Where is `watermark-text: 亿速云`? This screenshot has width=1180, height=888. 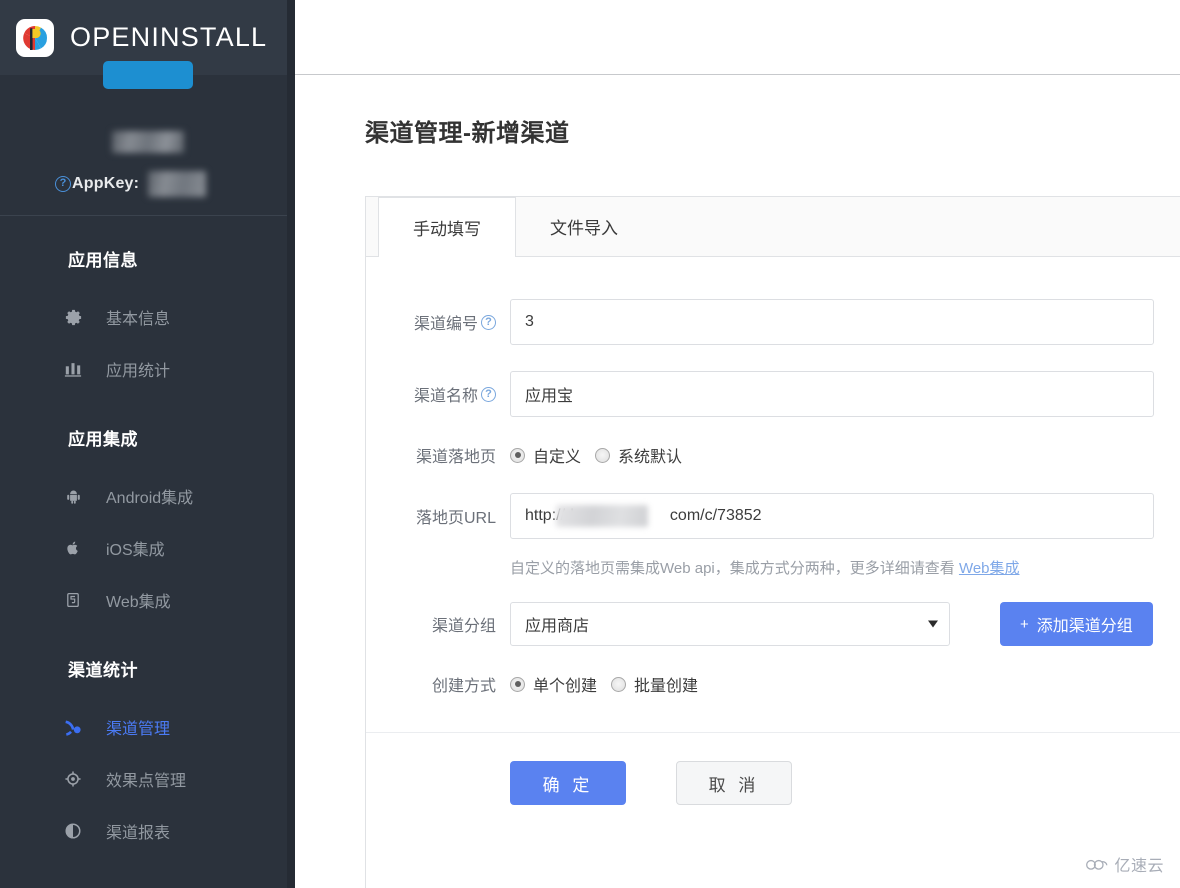
watermark-text: 亿速云 is located at coordinates (1139, 866).